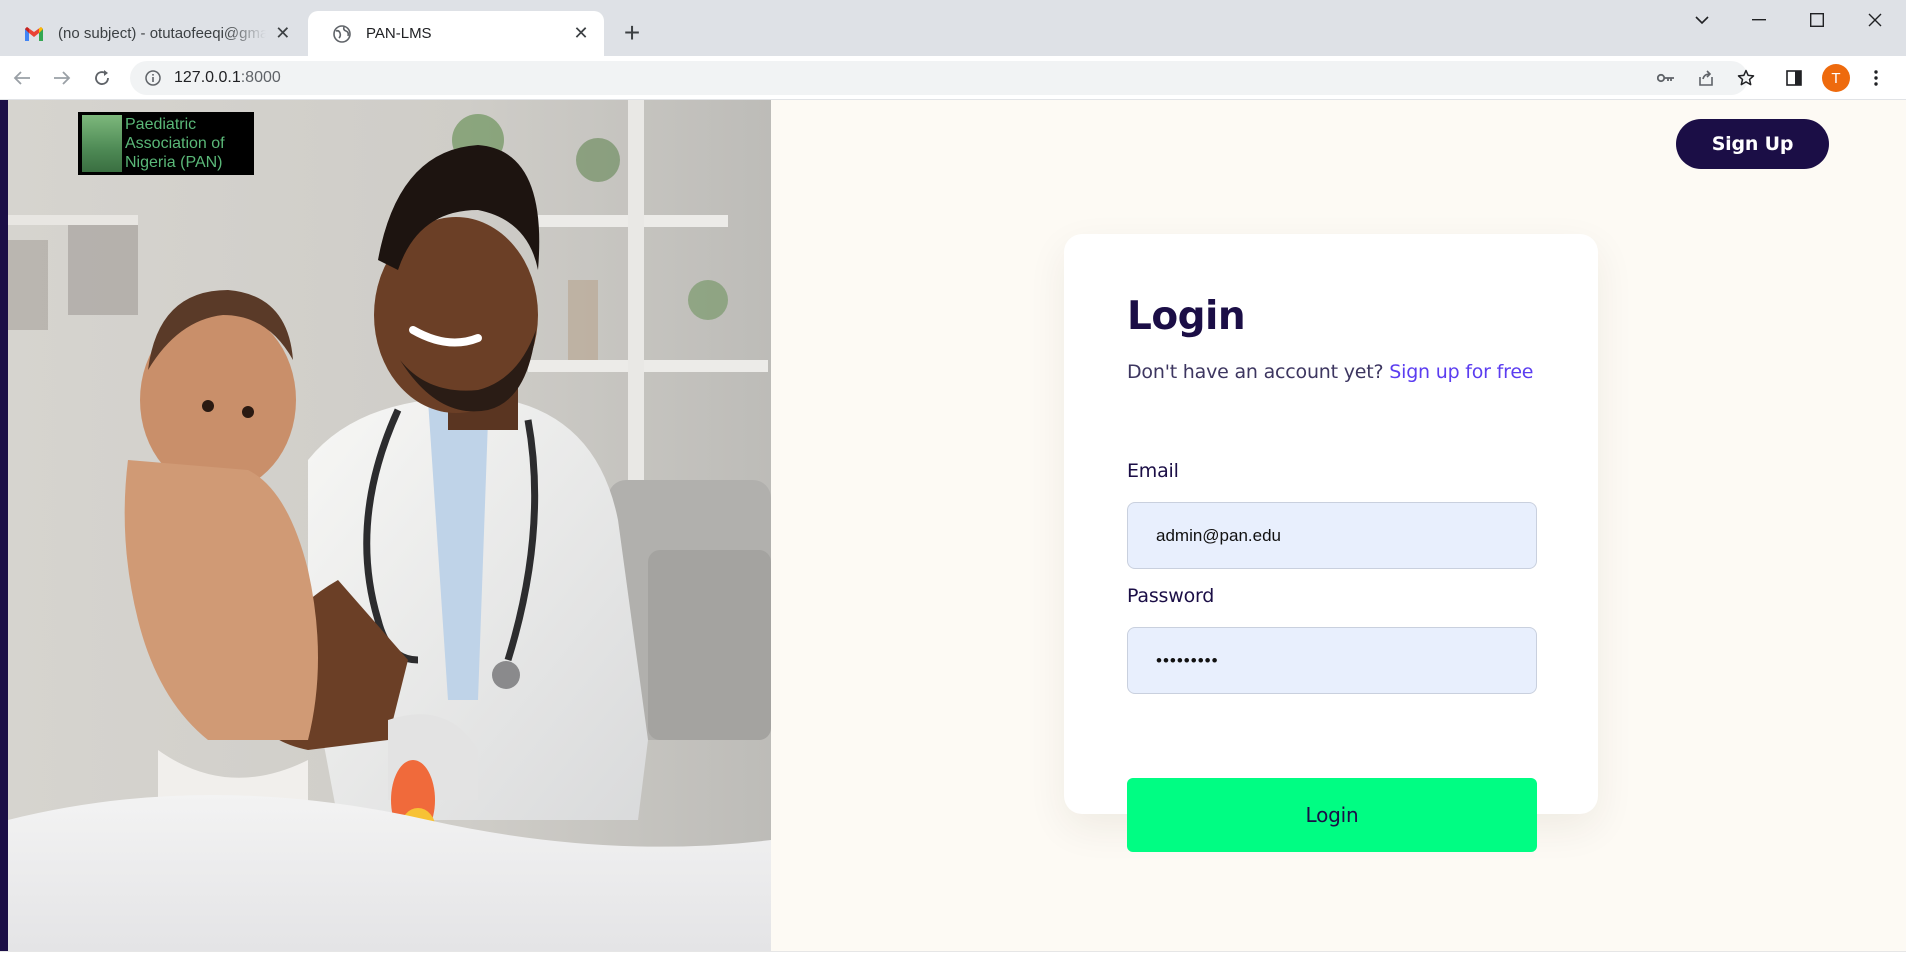  I want to click on bottom-edge, so click(953, 955).